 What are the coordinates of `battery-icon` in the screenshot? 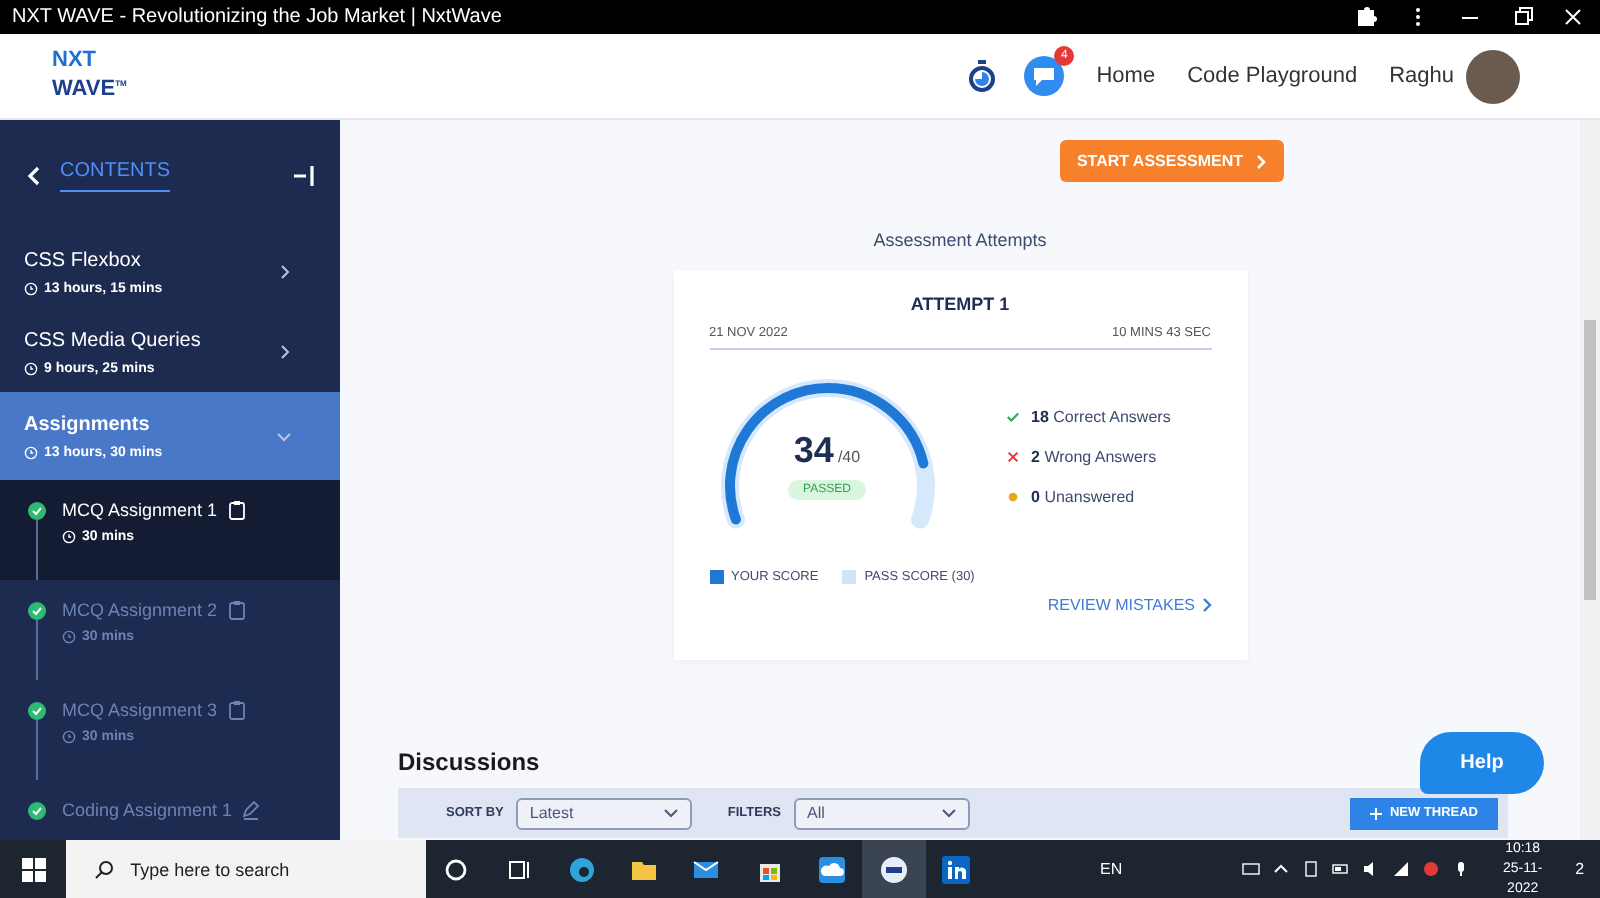 It's located at (1341, 869).